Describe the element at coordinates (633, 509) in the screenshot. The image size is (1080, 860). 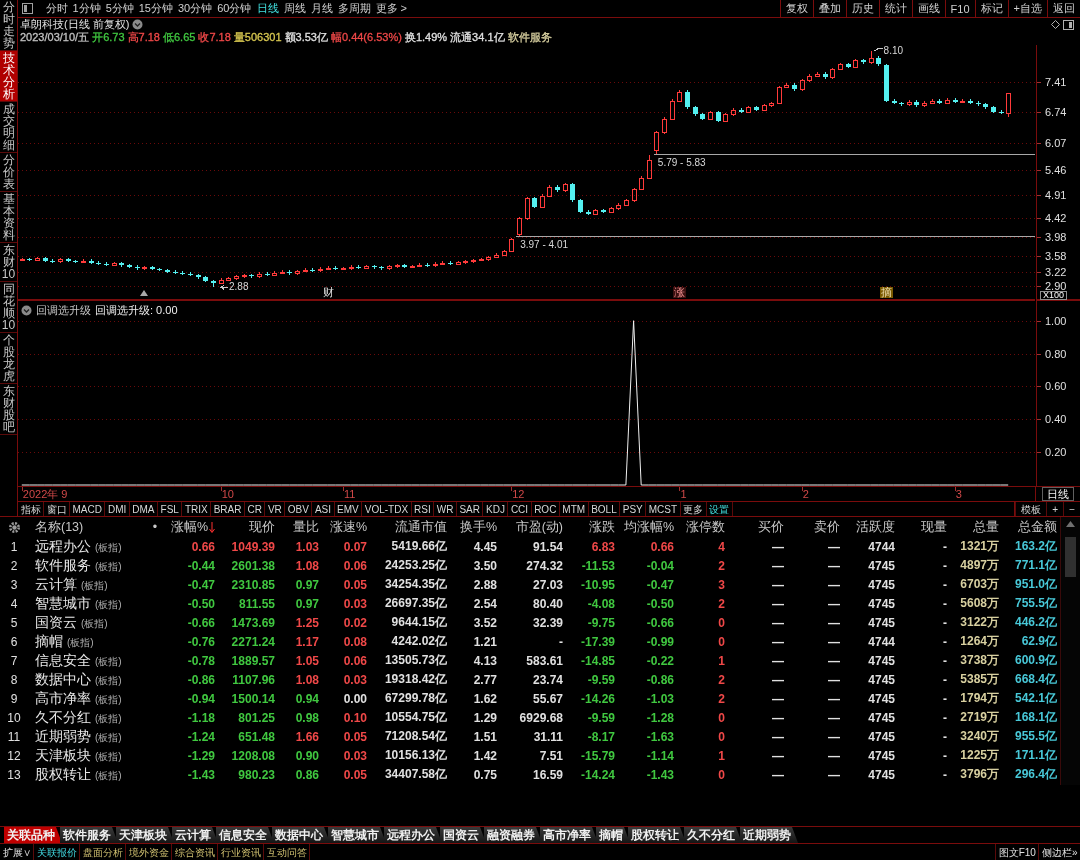
I see `indicator-tab: PSY` at that location.